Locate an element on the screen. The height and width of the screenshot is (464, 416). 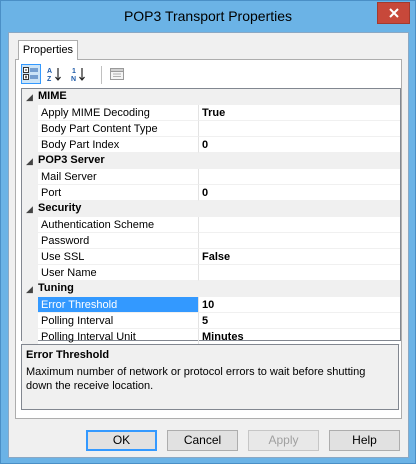
categorized-icon is located at coordinates (30, 73).